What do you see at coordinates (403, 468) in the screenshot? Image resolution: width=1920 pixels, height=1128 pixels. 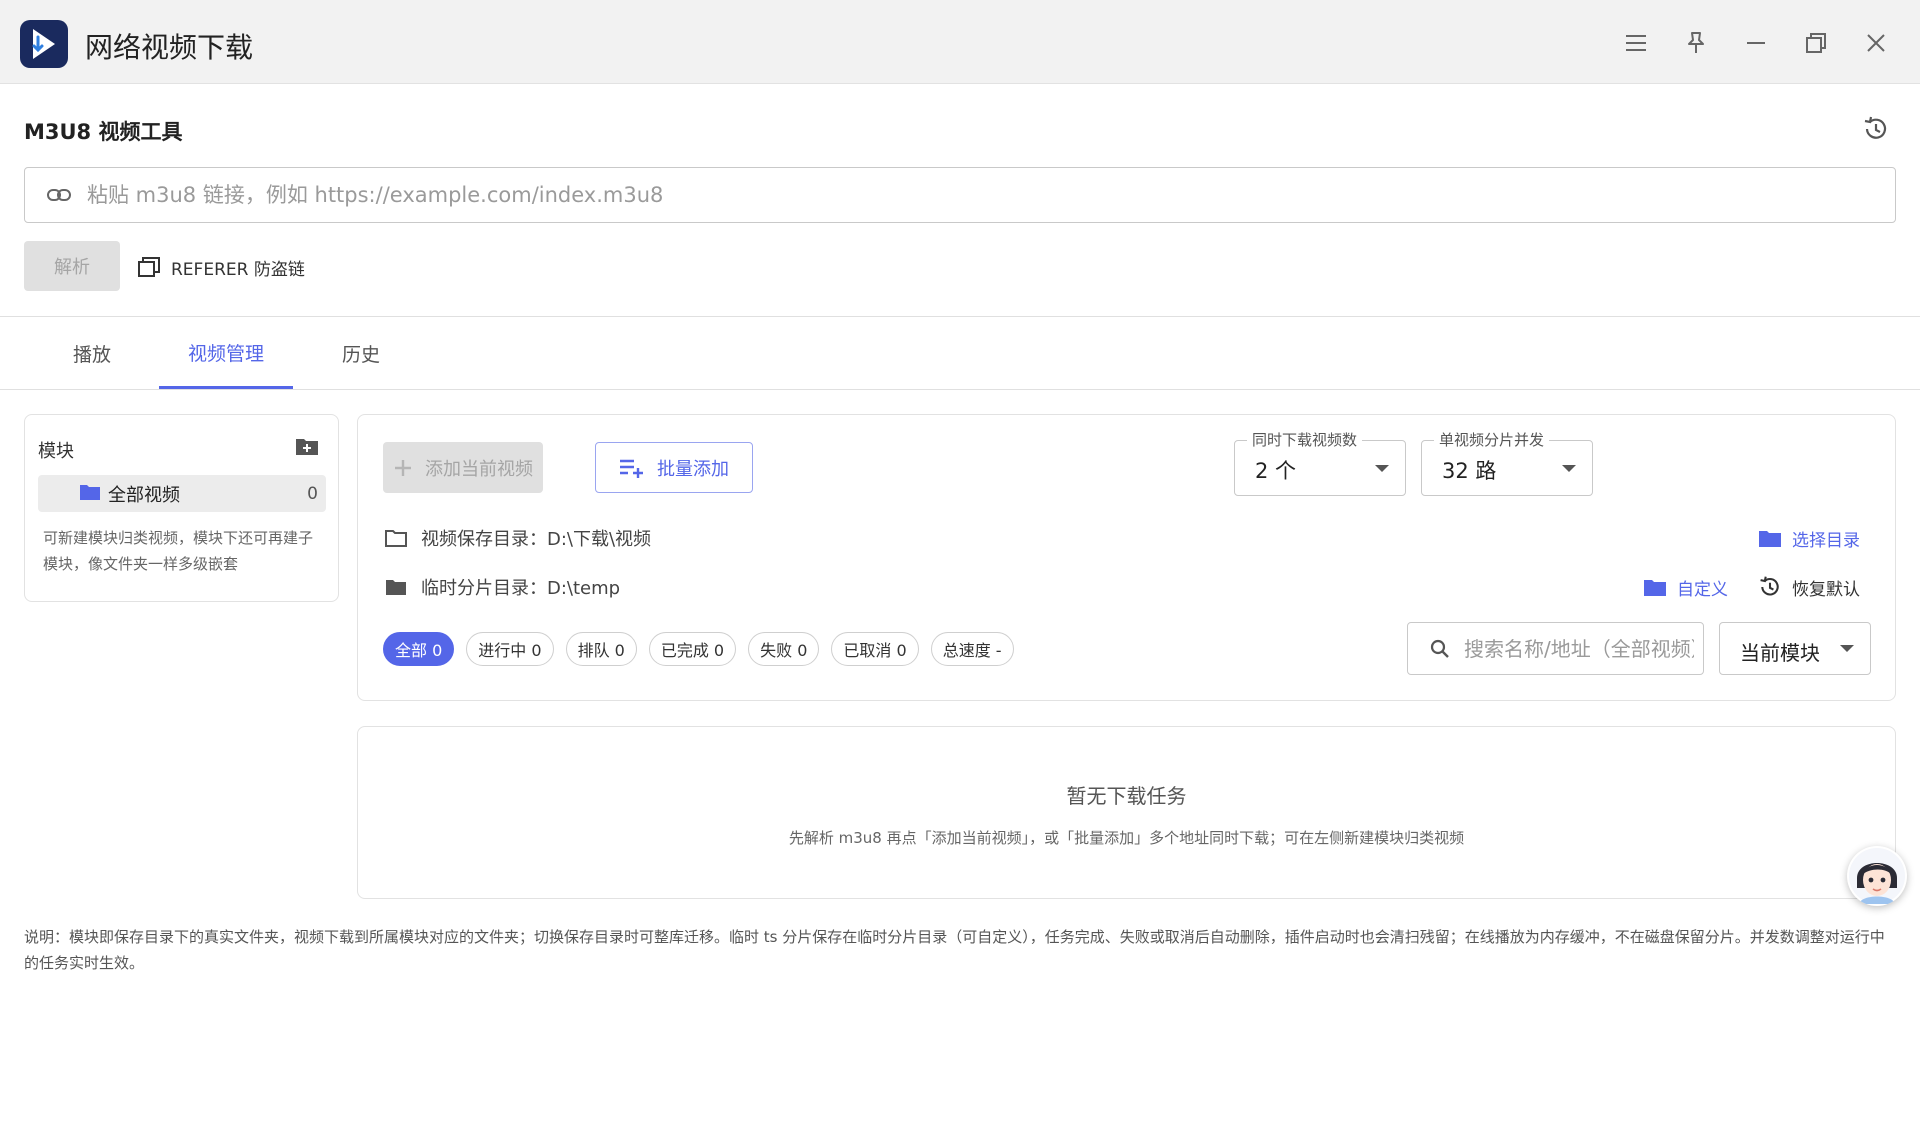 I see `plus-icon` at bounding box center [403, 468].